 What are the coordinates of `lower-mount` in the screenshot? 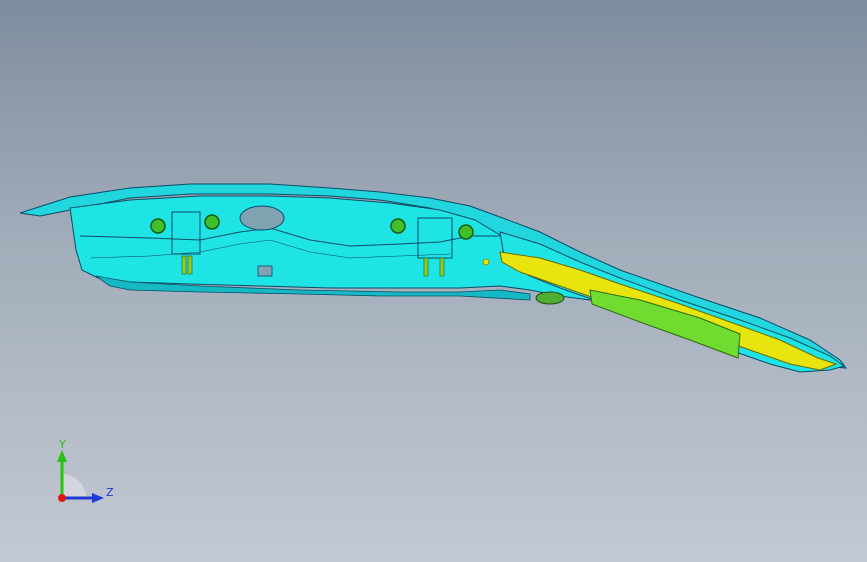 It's located at (550, 298).